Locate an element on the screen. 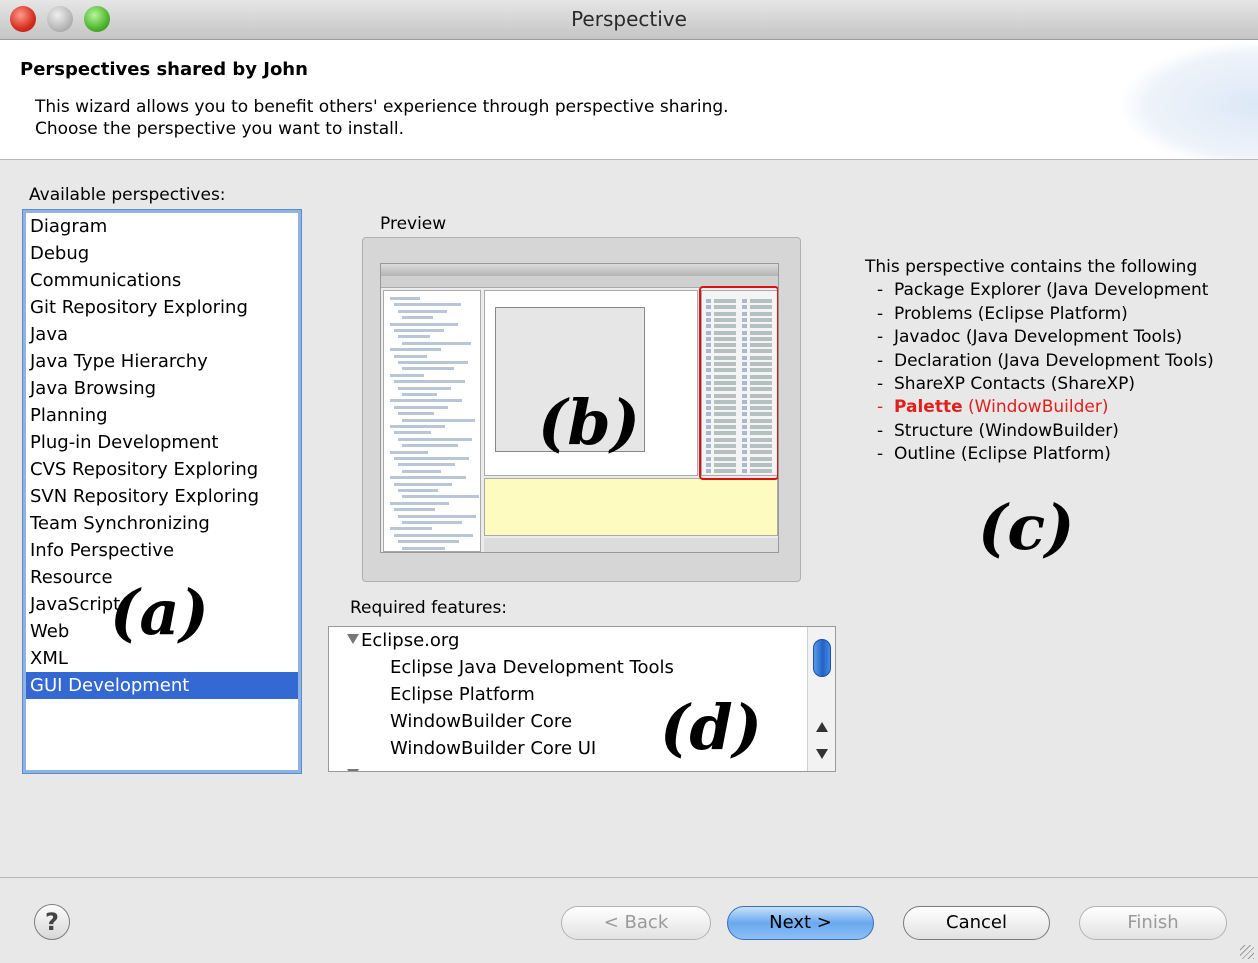 Image resolution: width=1258 pixels, height=963 pixels. contents-item: - Declaration (Java Development Tools) is located at coordinates (1039, 361).